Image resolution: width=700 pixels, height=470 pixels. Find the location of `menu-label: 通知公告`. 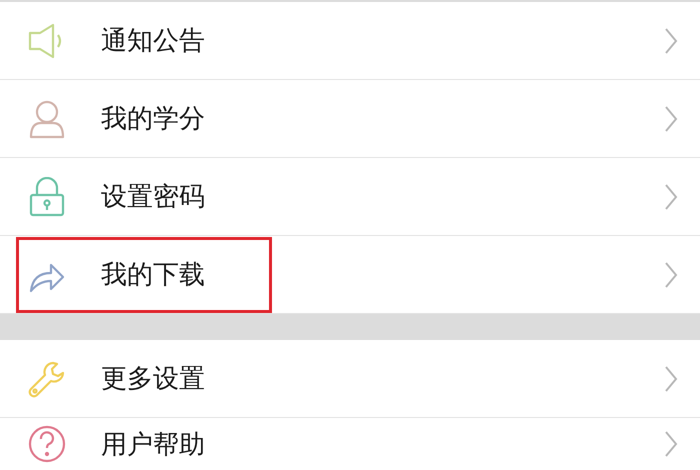

menu-label: 通知公告 is located at coordinates (153, 41).